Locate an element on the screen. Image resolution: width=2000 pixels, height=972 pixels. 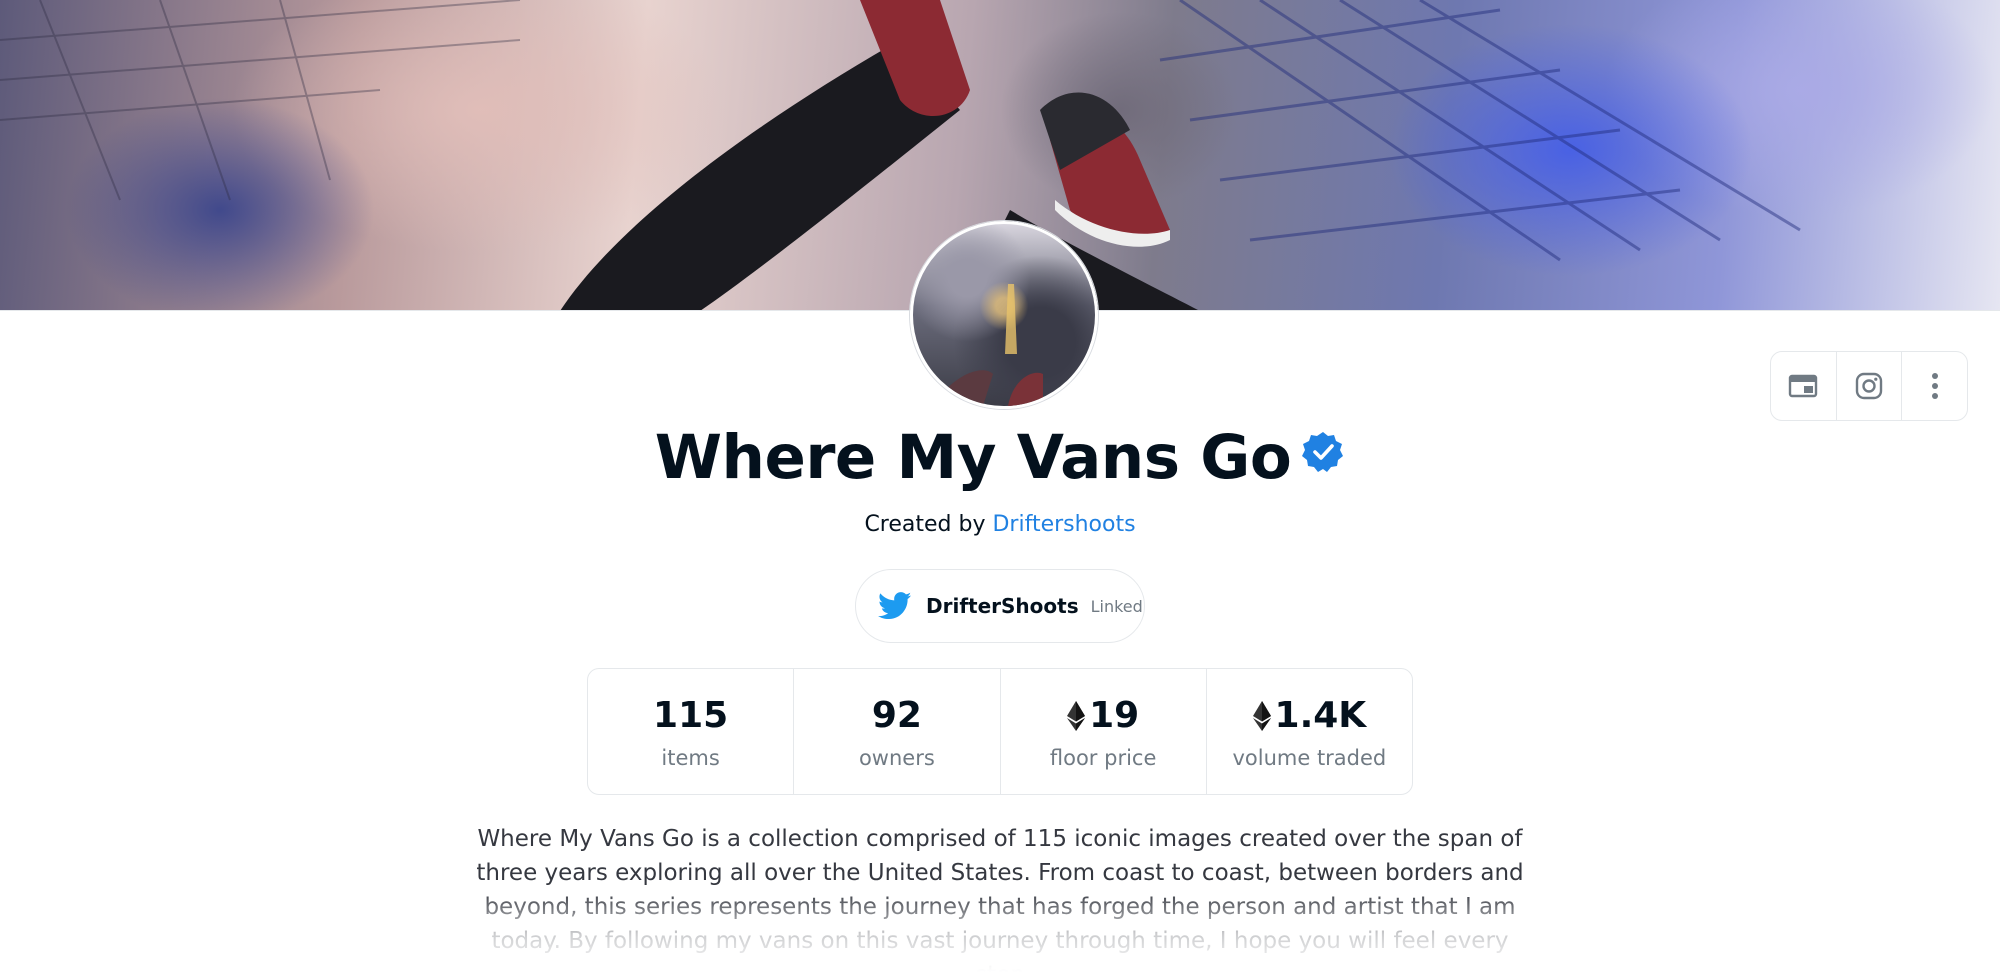
stat-items-label: items is located at coordinates (690, 757).